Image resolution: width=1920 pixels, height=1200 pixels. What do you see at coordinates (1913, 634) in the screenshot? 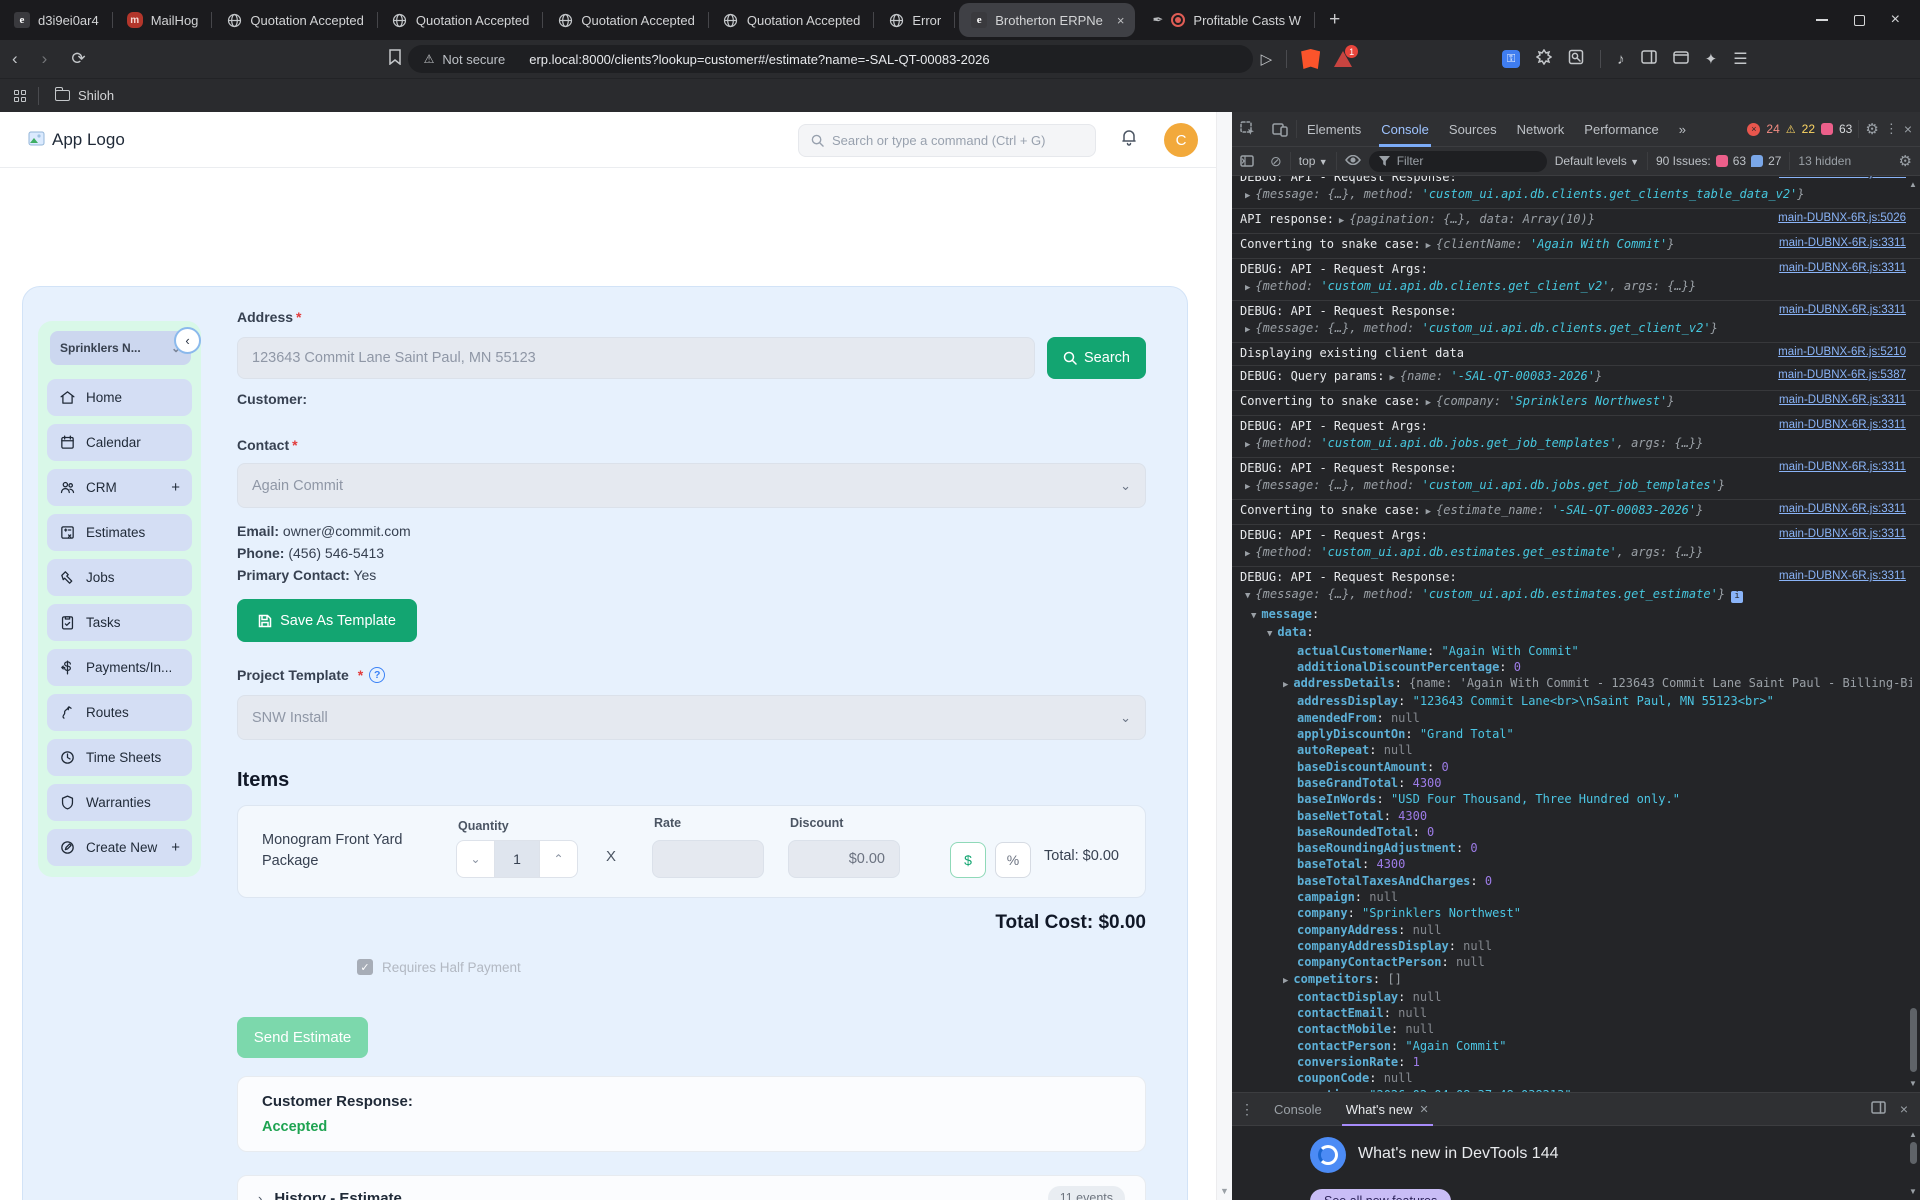
I see `console-scrollbar: ▲ ▼` at bounding box center [1913, 634].